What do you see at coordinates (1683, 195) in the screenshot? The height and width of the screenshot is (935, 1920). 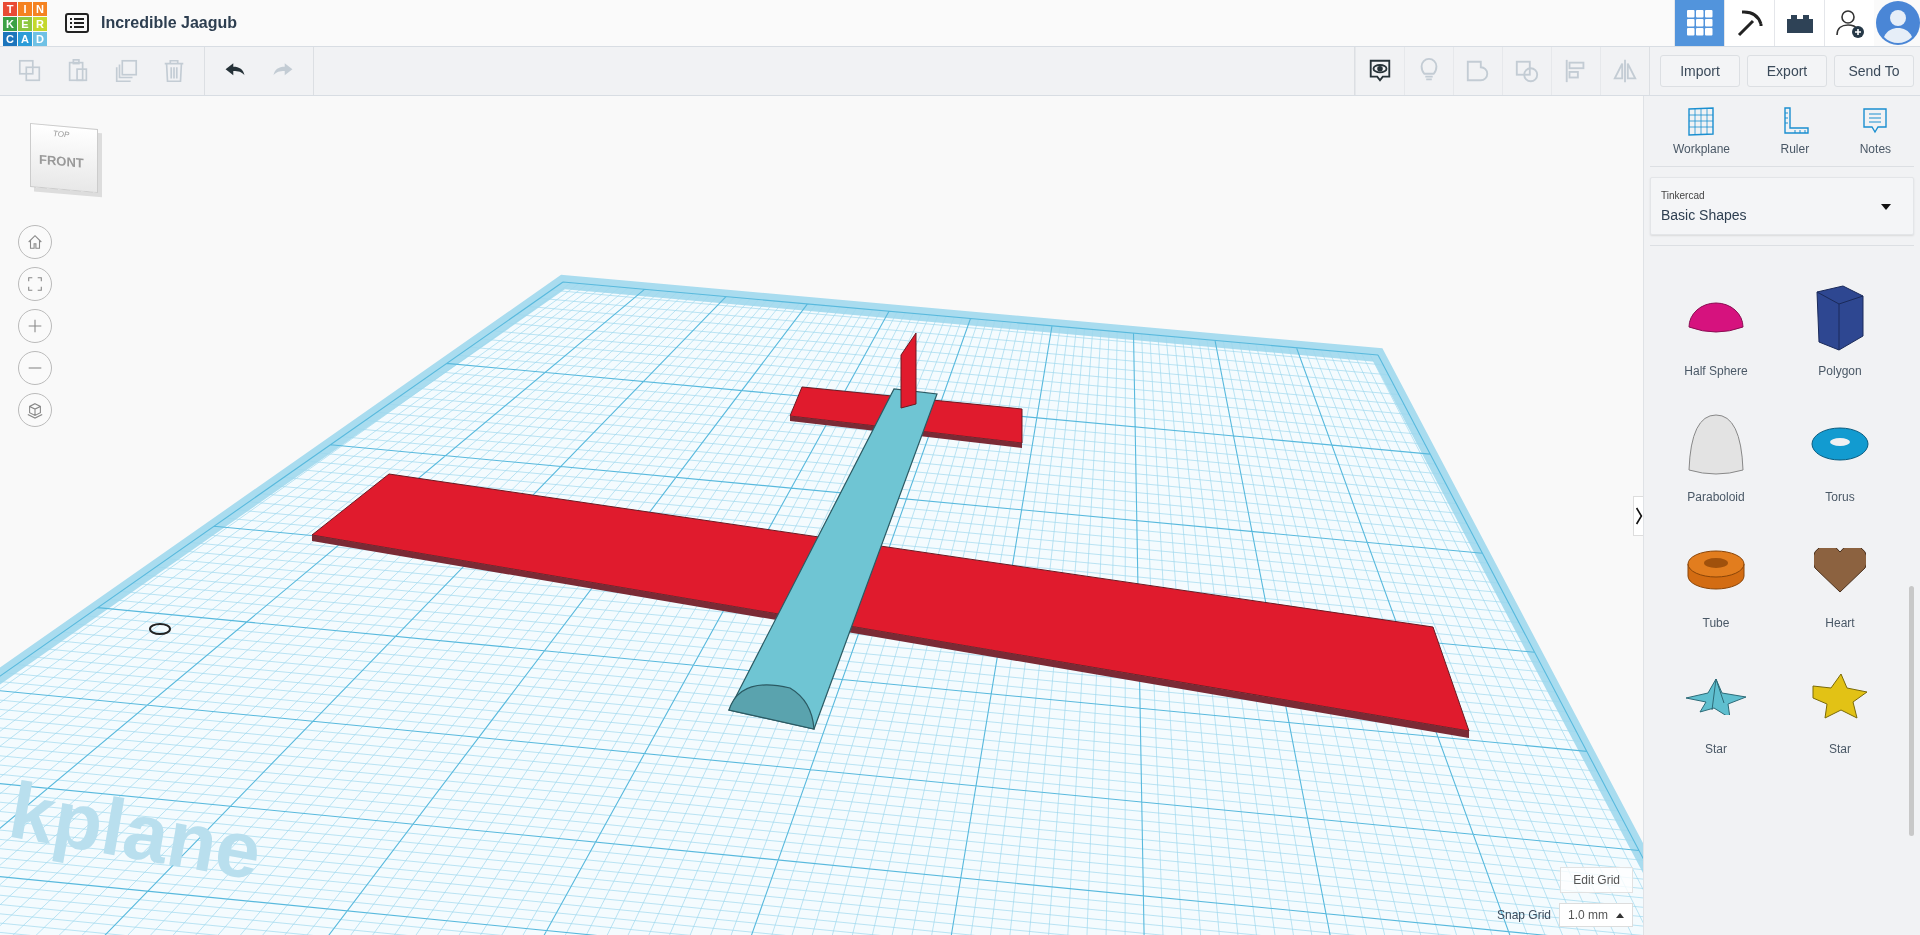 I see `library-source-label: Tinkercad` at bounding box center [1683, 195].